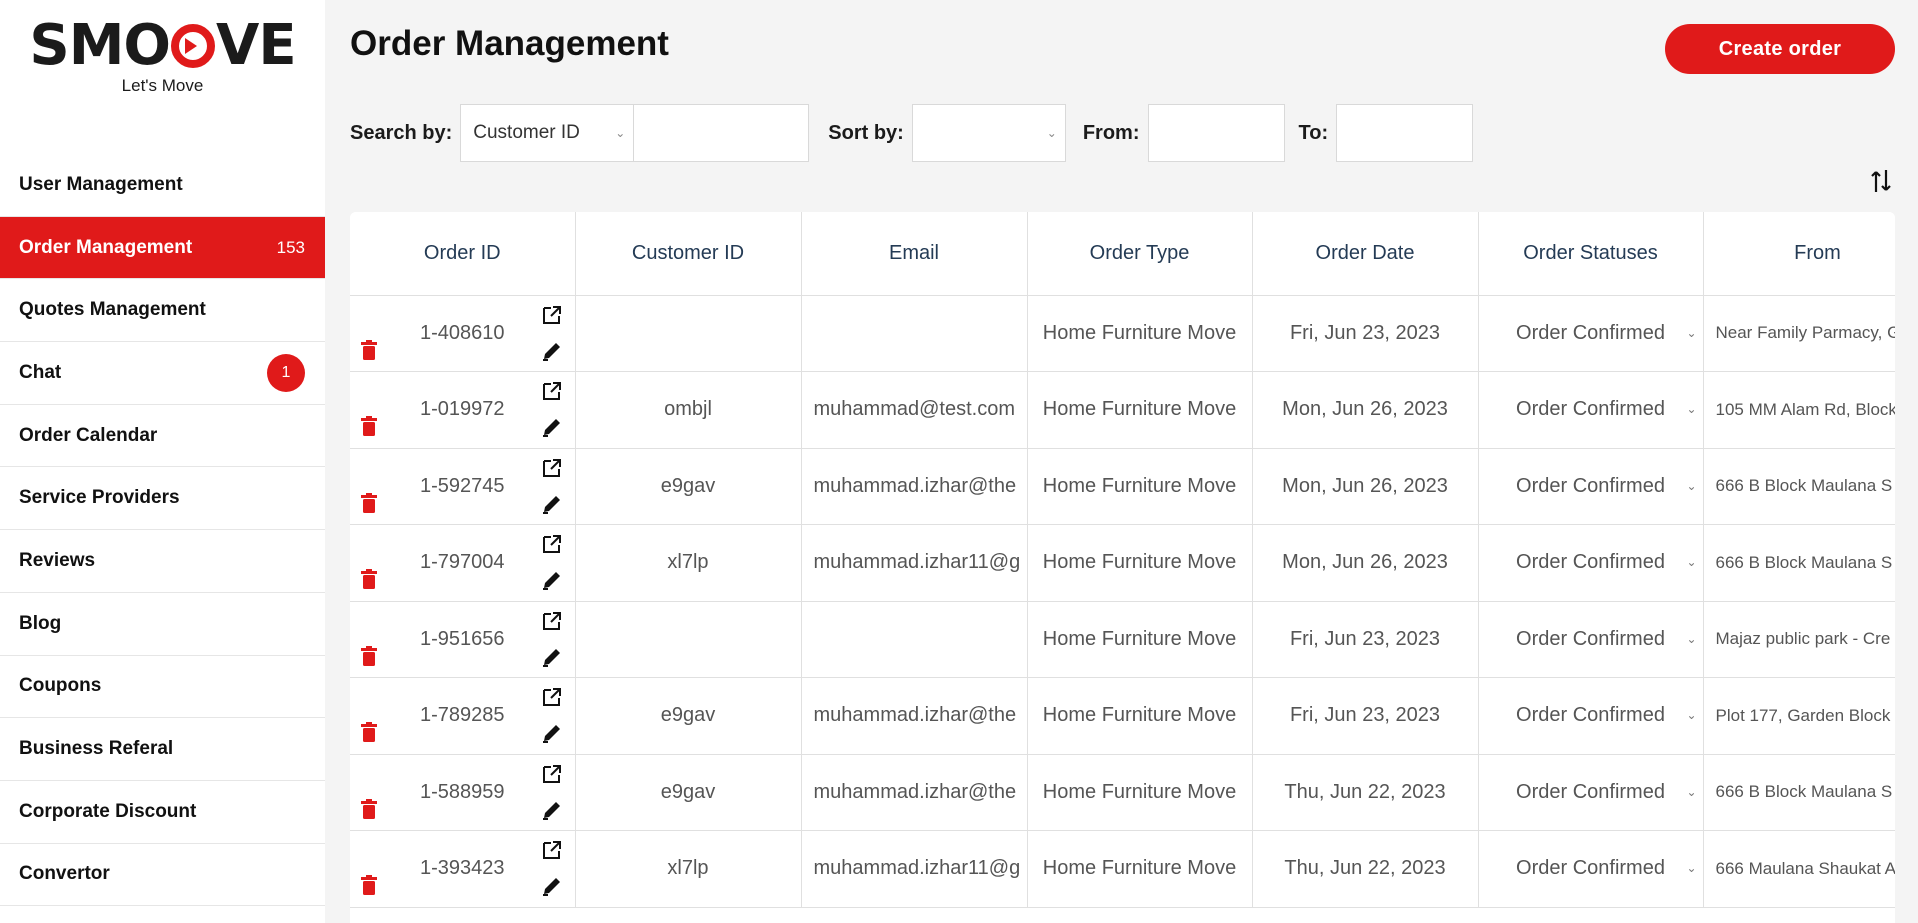  I want to click on sidebar-item-coupons: Coupons, so click(162, 687).